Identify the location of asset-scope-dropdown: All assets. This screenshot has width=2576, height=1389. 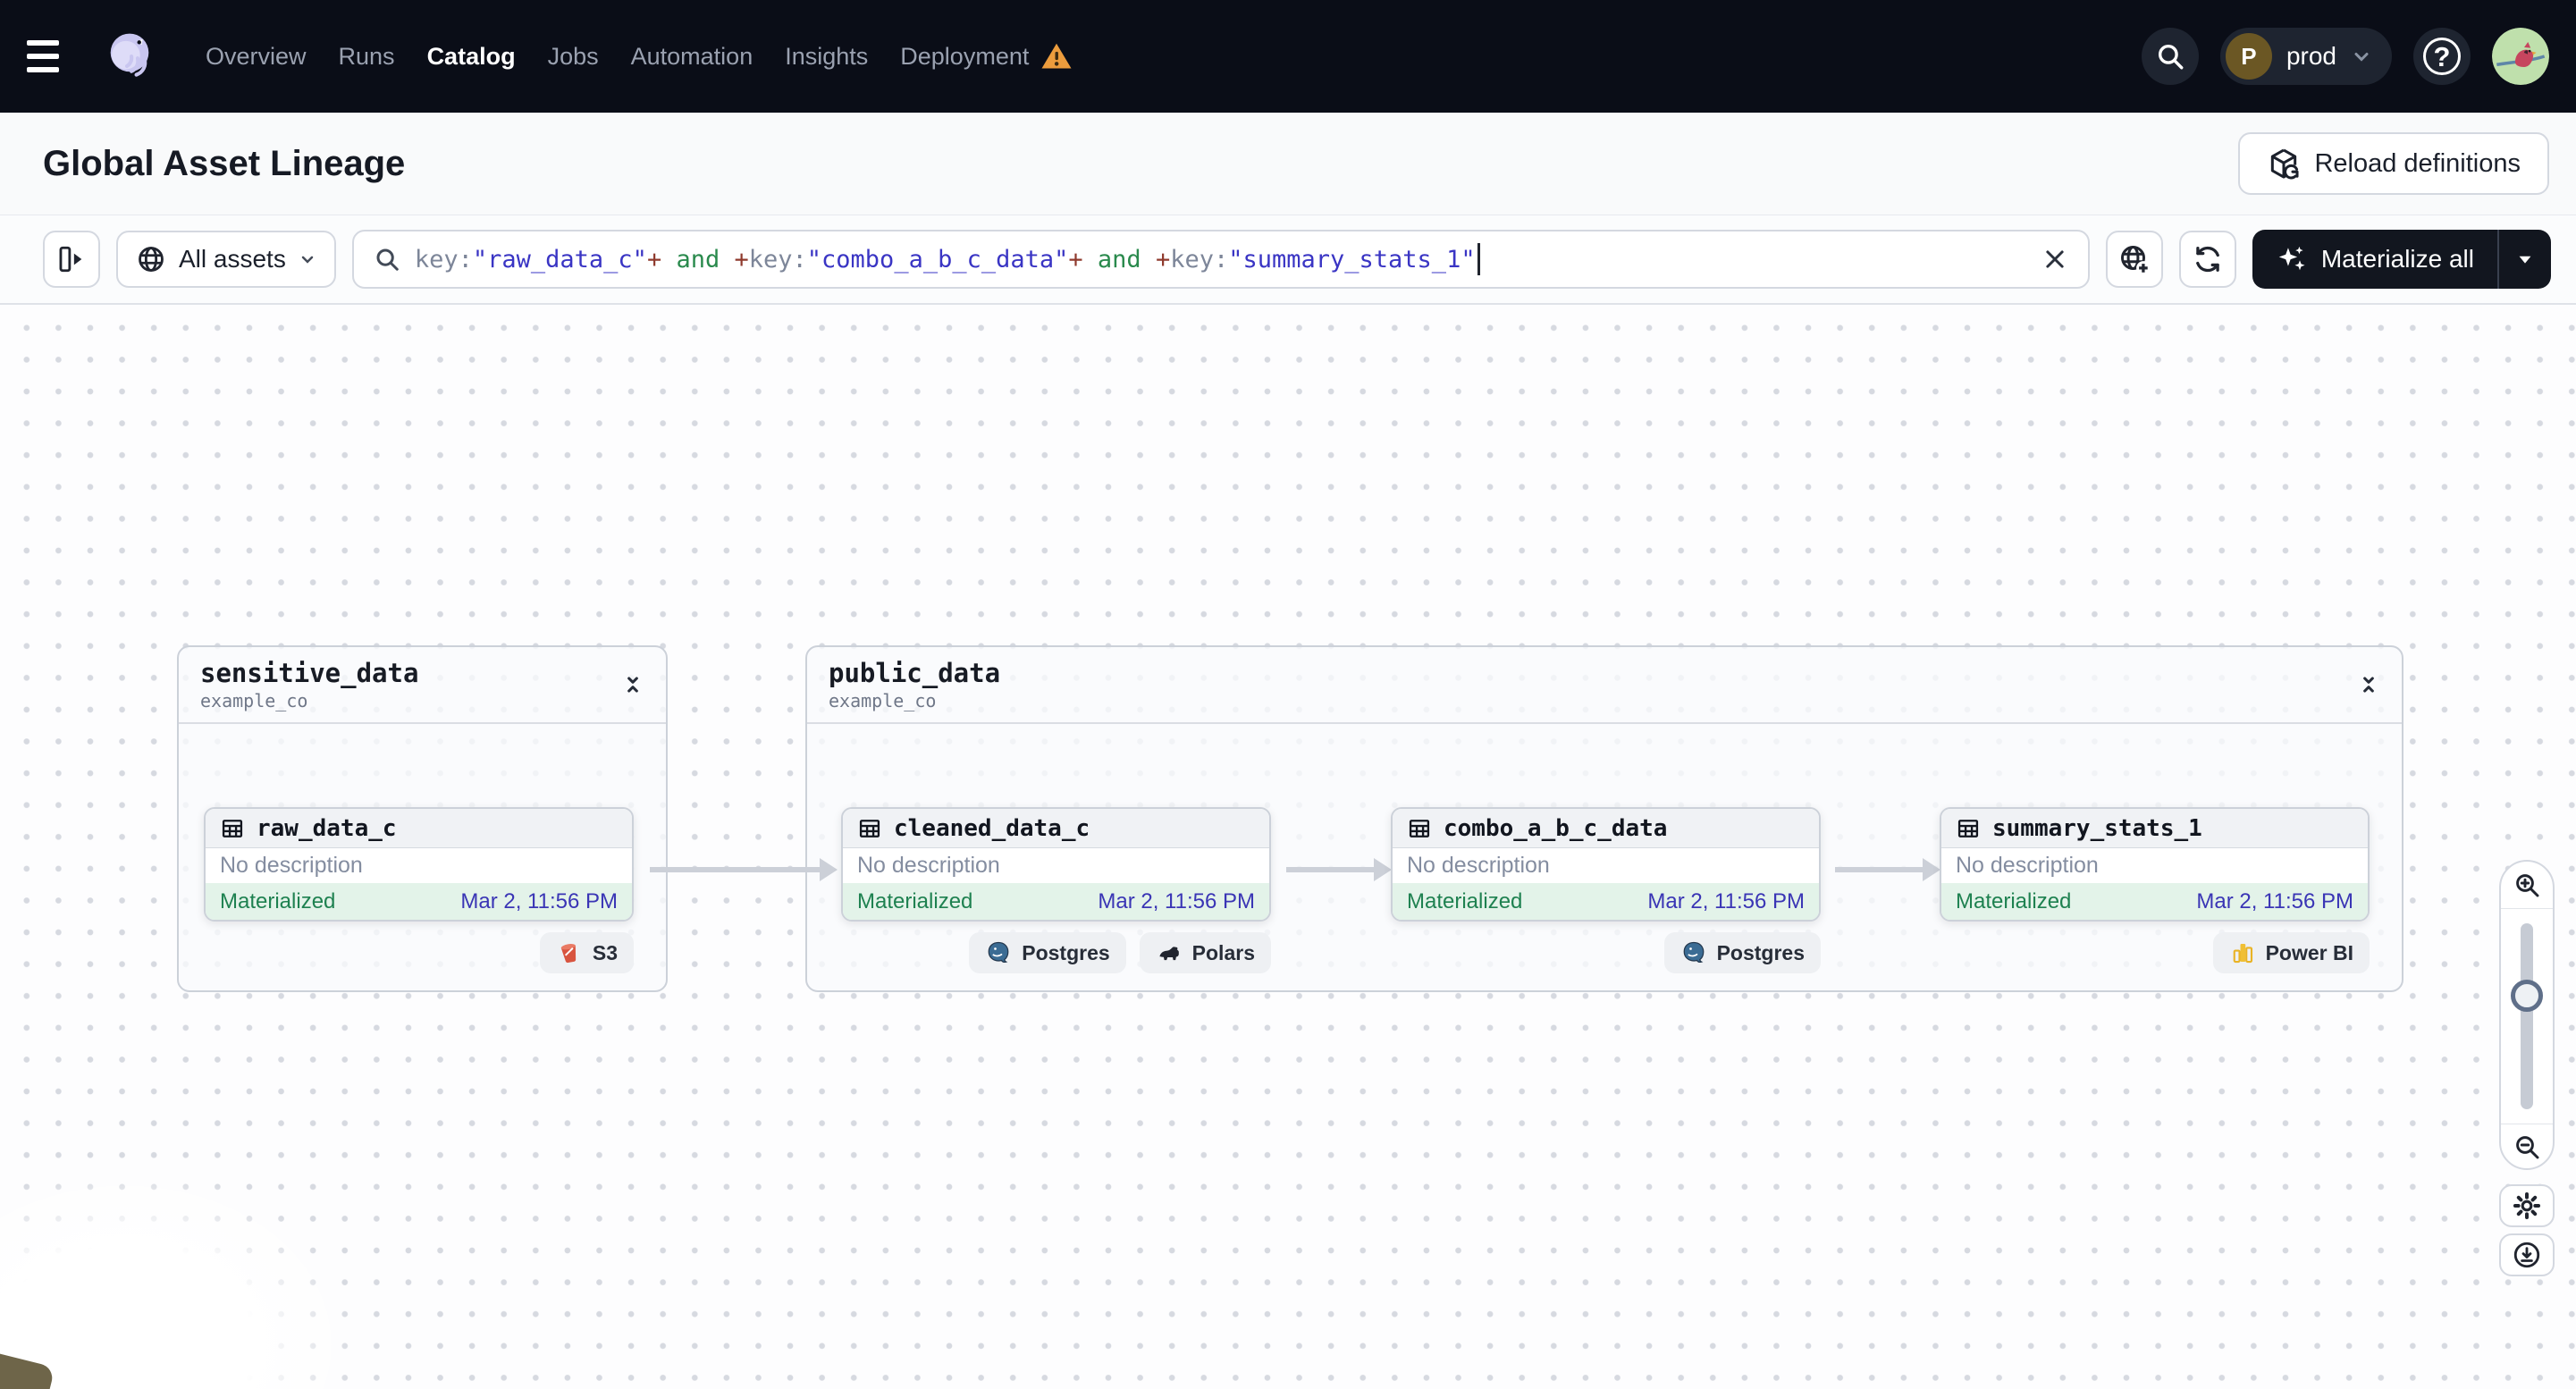
(226, 259).